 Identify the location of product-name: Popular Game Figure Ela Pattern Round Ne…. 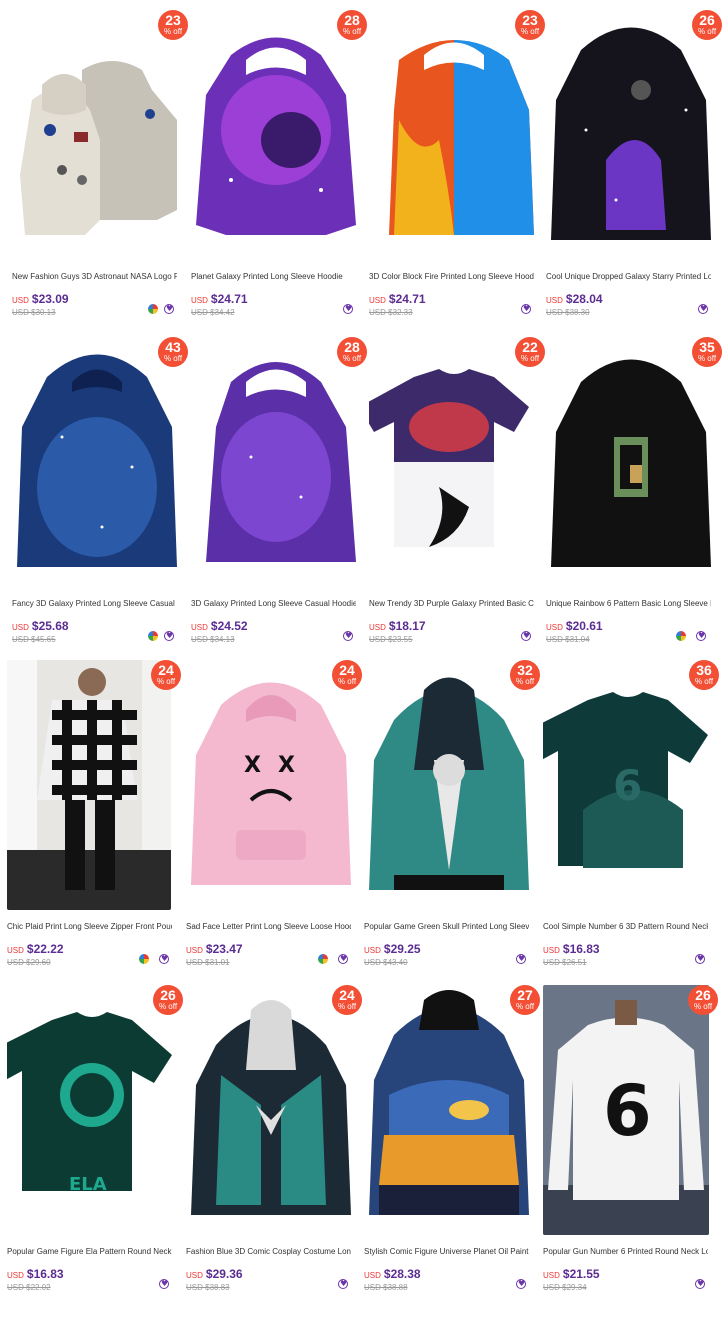
(89, 1251).